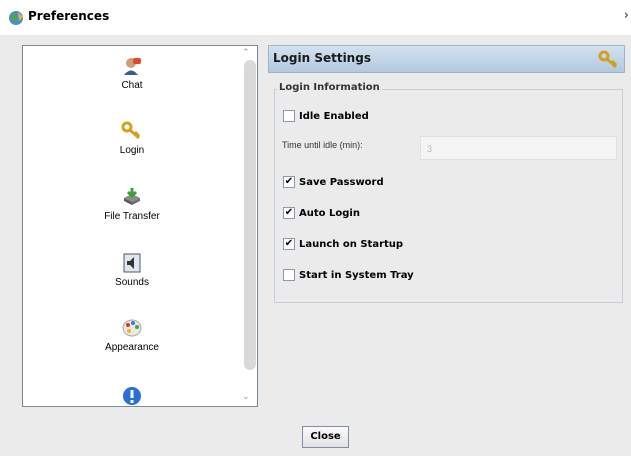 This screenshot has height=456, width=631. What do you see at coordinates (132, 282) in the screenshot?
I see `nav-label-sounds: Sounds` at bounding box center [132, 282].